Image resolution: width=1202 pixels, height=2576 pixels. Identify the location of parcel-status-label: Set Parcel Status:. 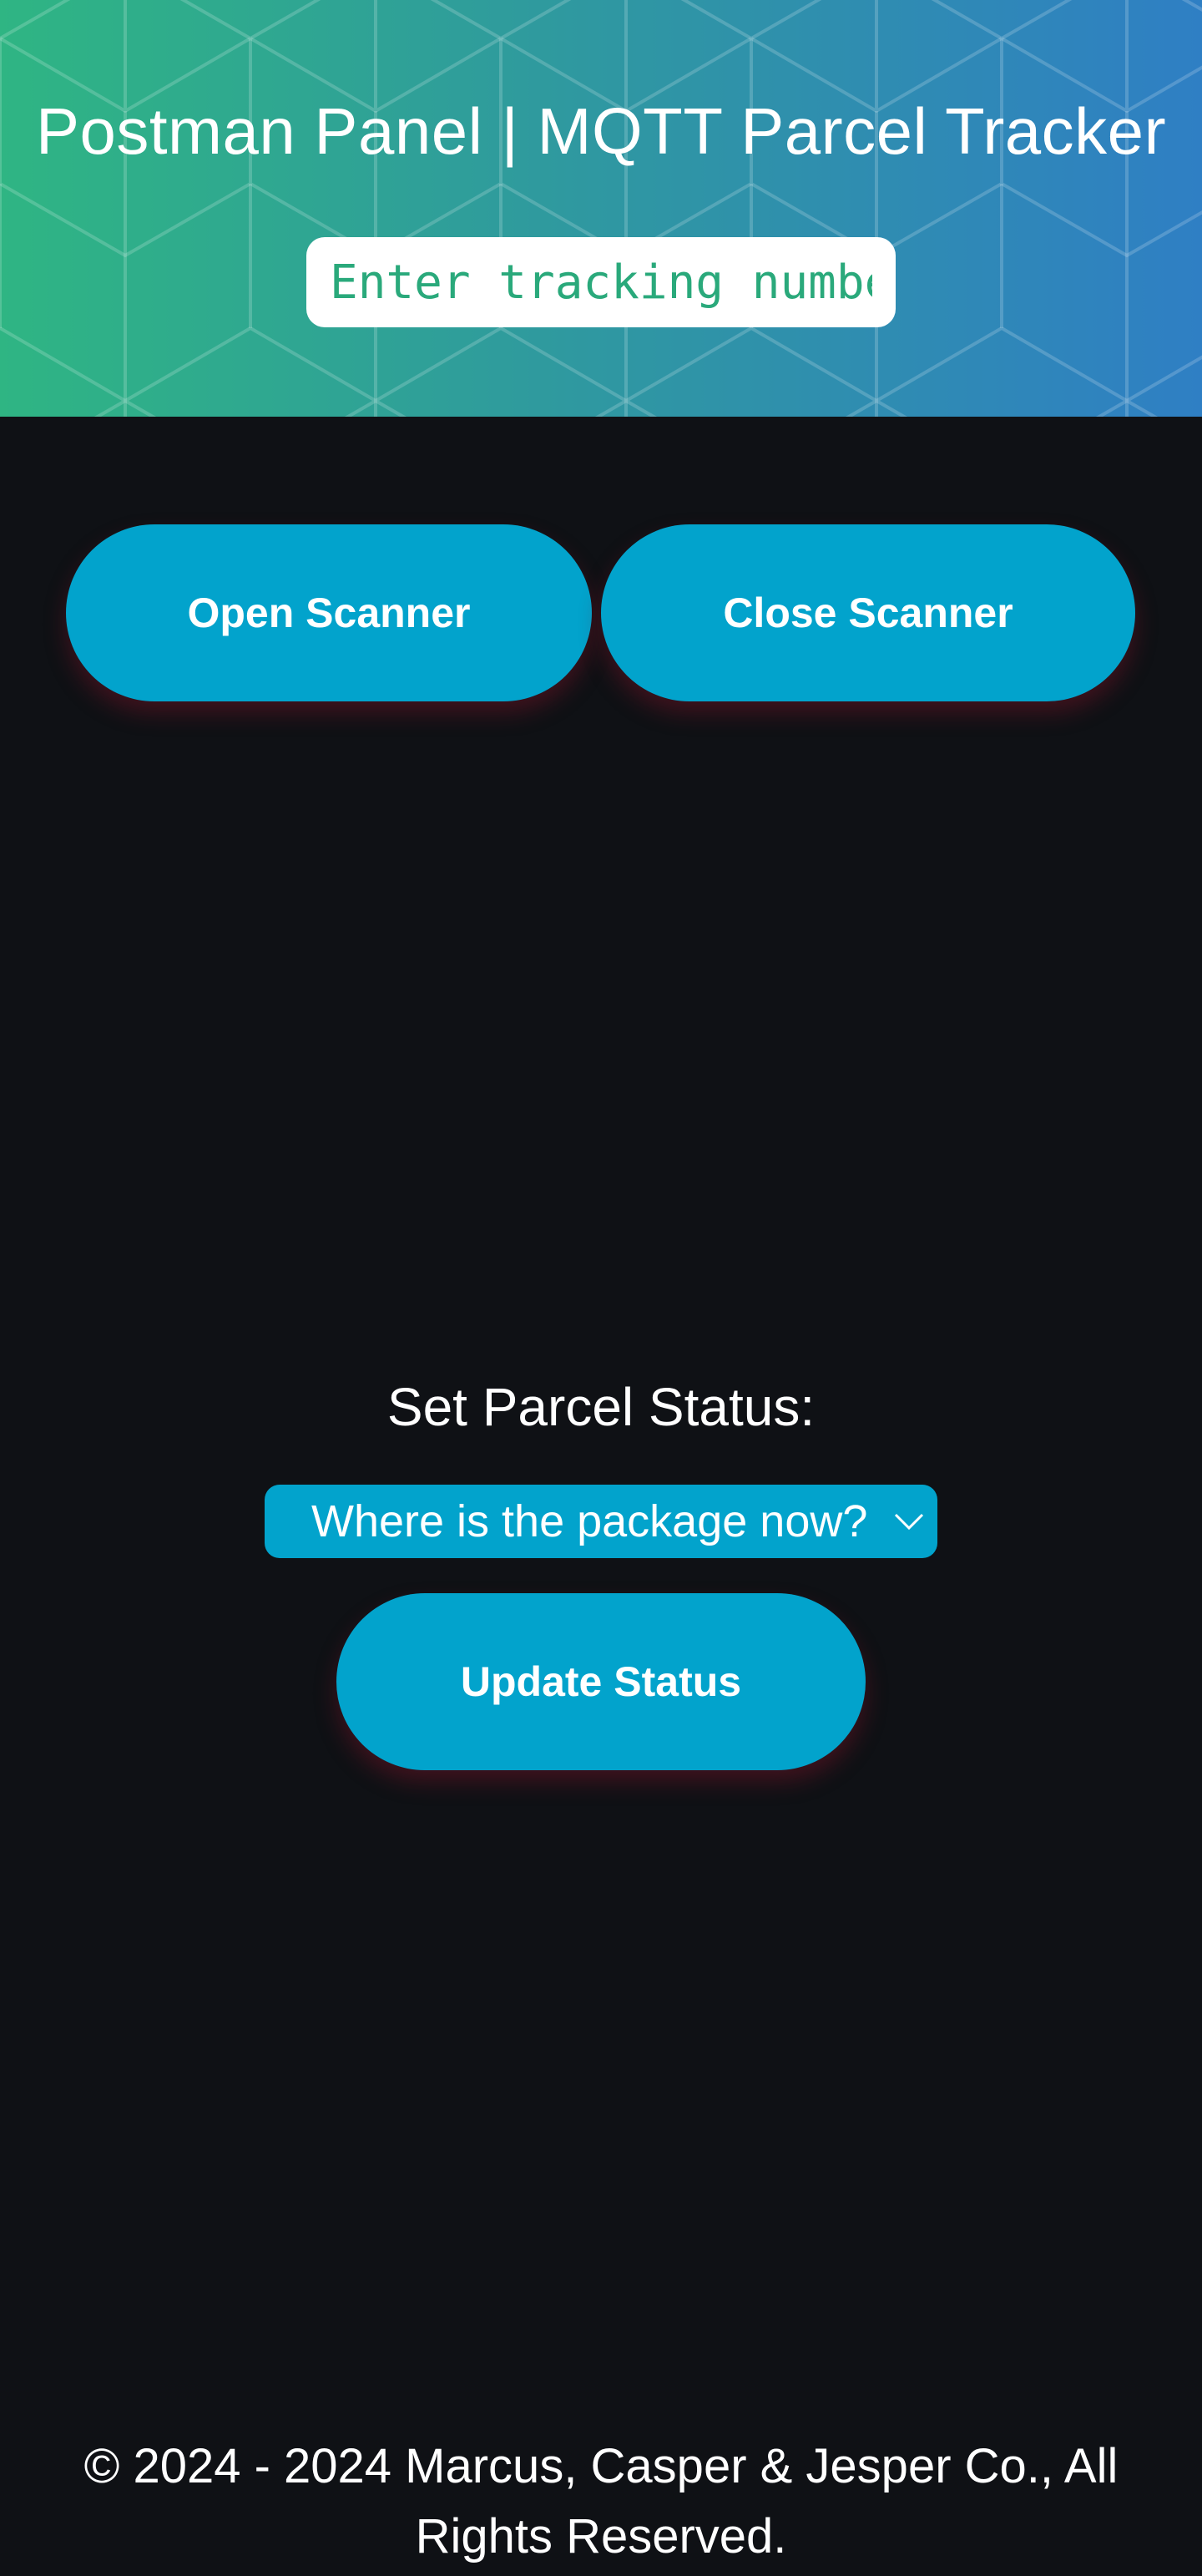
(601, 1407).